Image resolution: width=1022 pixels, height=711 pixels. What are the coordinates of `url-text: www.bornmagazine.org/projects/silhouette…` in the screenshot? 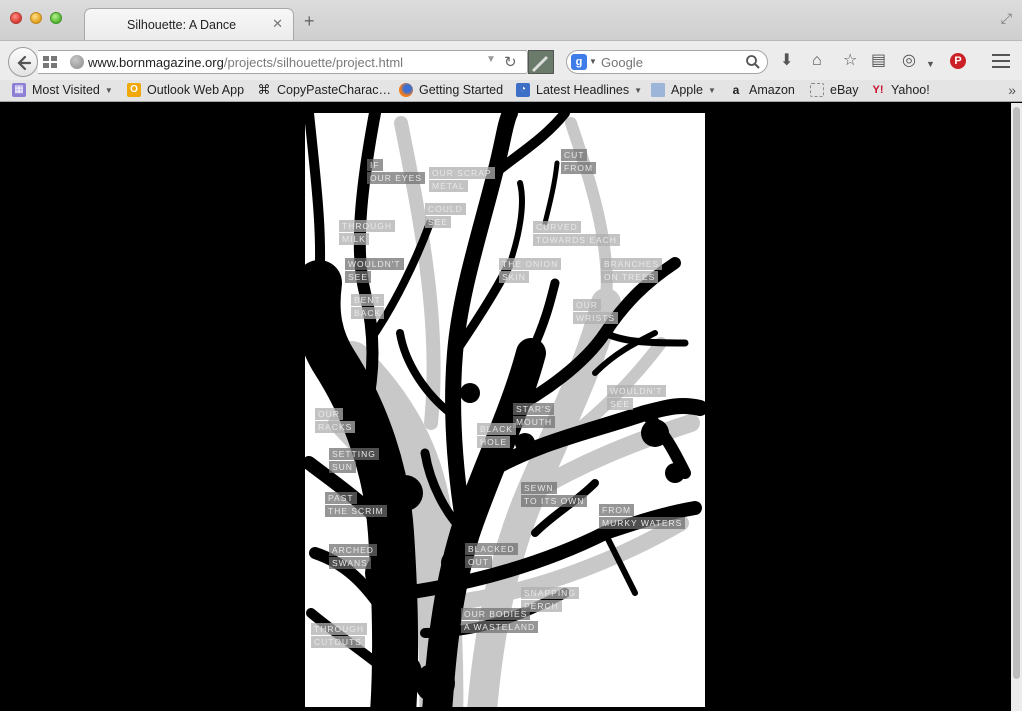 It's located at (245, 62).